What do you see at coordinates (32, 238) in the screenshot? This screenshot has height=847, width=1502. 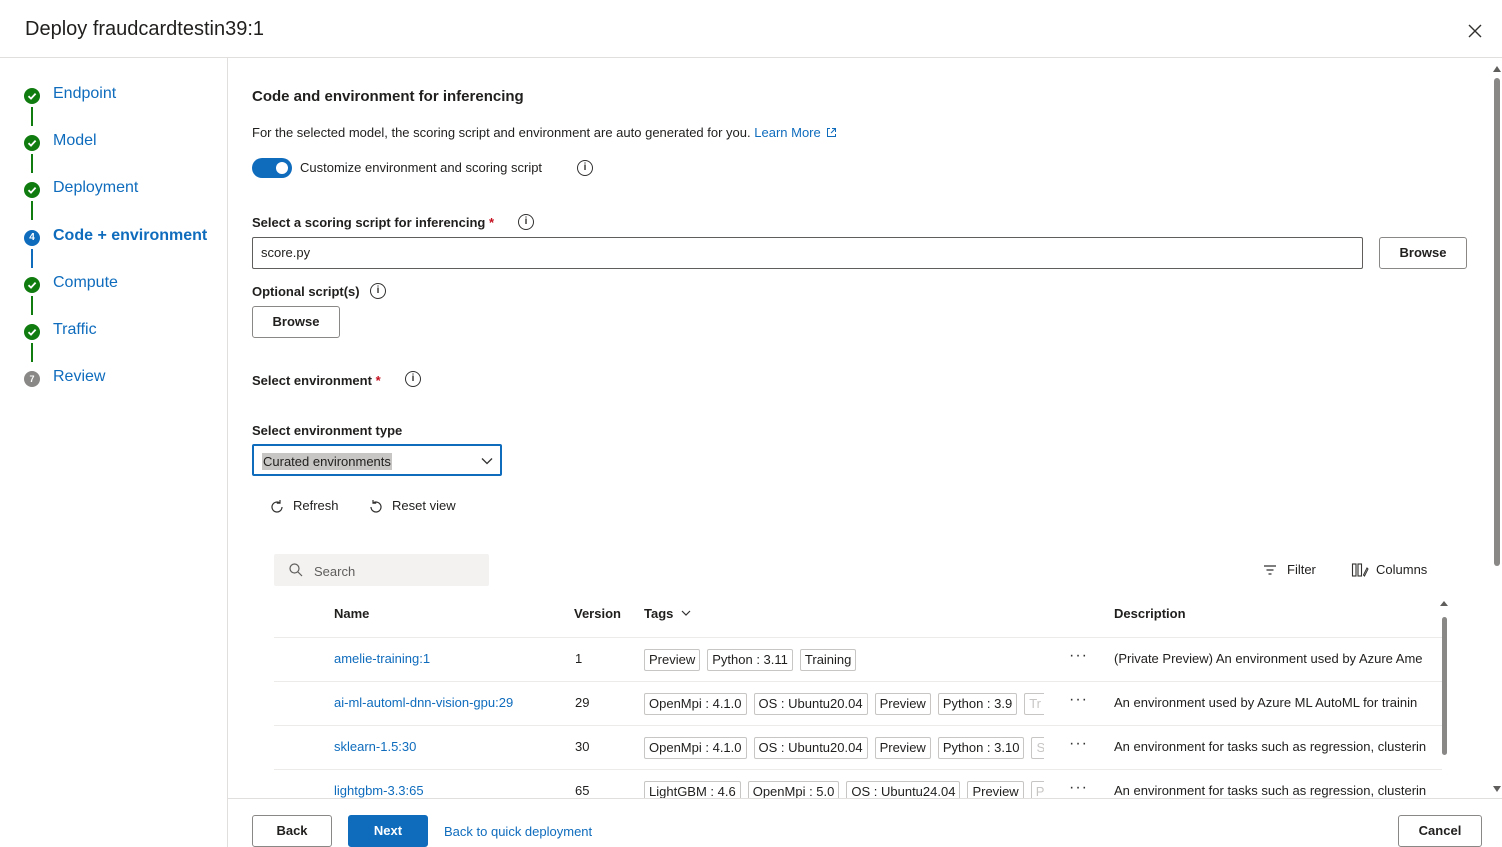 I see `step-number-badge: 4` at bounding box center [32, 238].